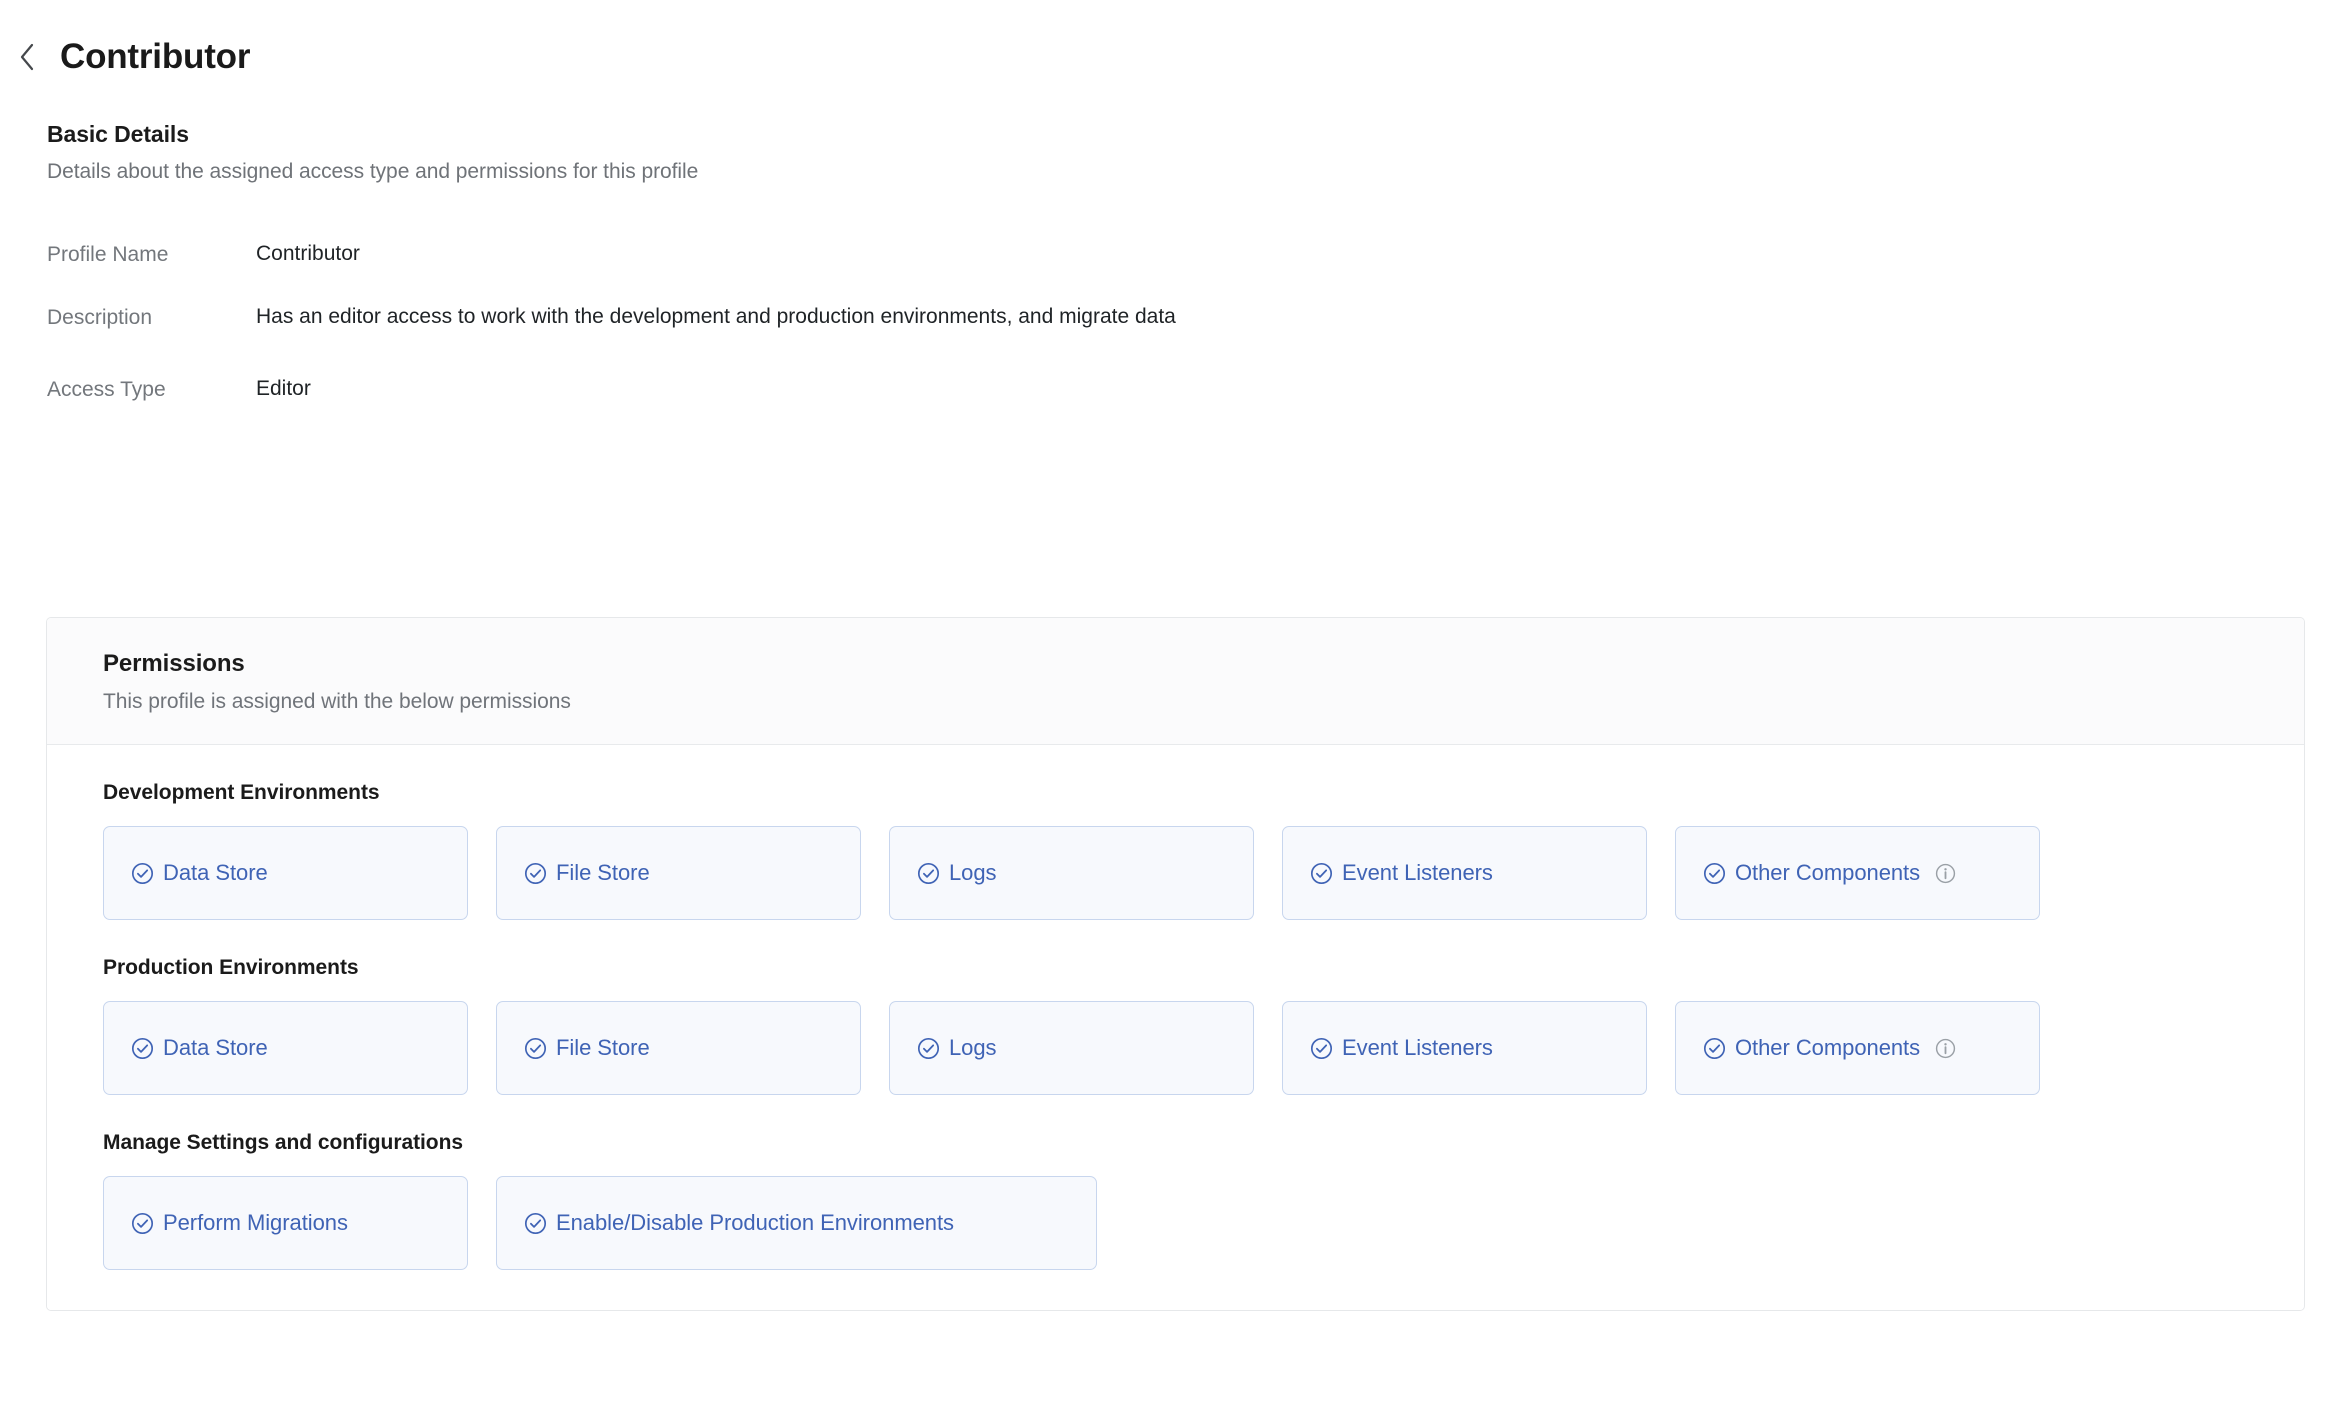 The height and width of the screenshot is (1416, 2346). What do you see at coordinates (174, 663) in the screenshot?
I see `permissions-title: Permissions` at bounding box center [174, 663].